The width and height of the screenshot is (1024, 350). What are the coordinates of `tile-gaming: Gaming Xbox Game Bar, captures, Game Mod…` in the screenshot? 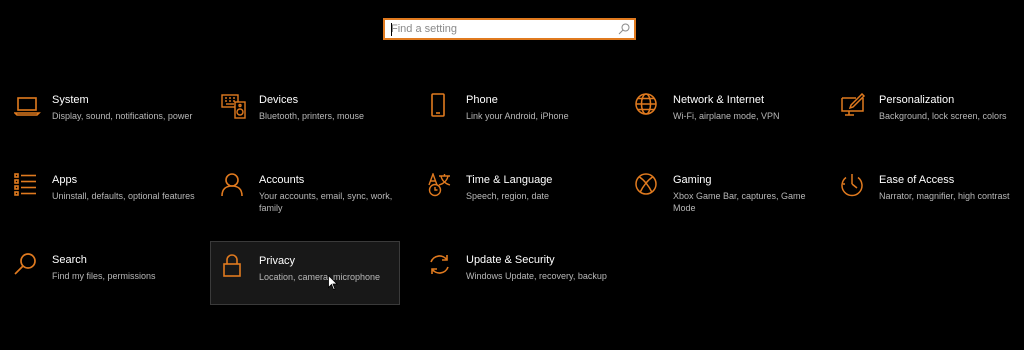 It's located at (730, 205).